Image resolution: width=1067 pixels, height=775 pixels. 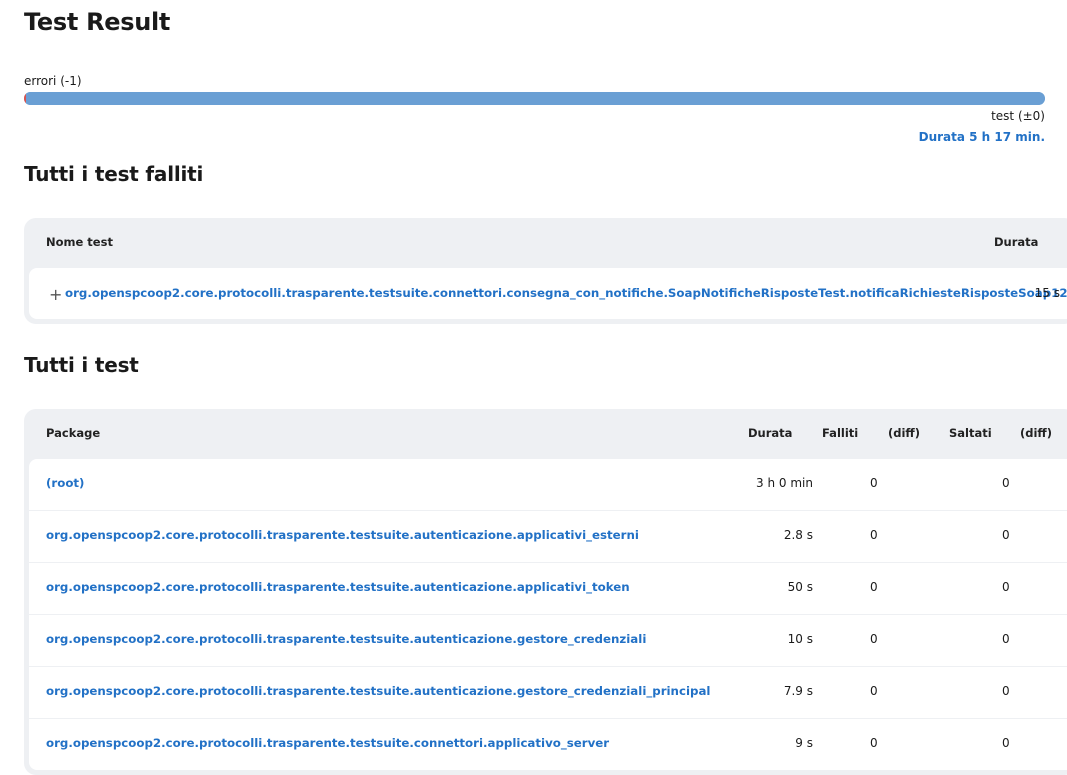 I want to click on table-row: (root) 3 h 0 min 0 0, so click(x=548, y=485).